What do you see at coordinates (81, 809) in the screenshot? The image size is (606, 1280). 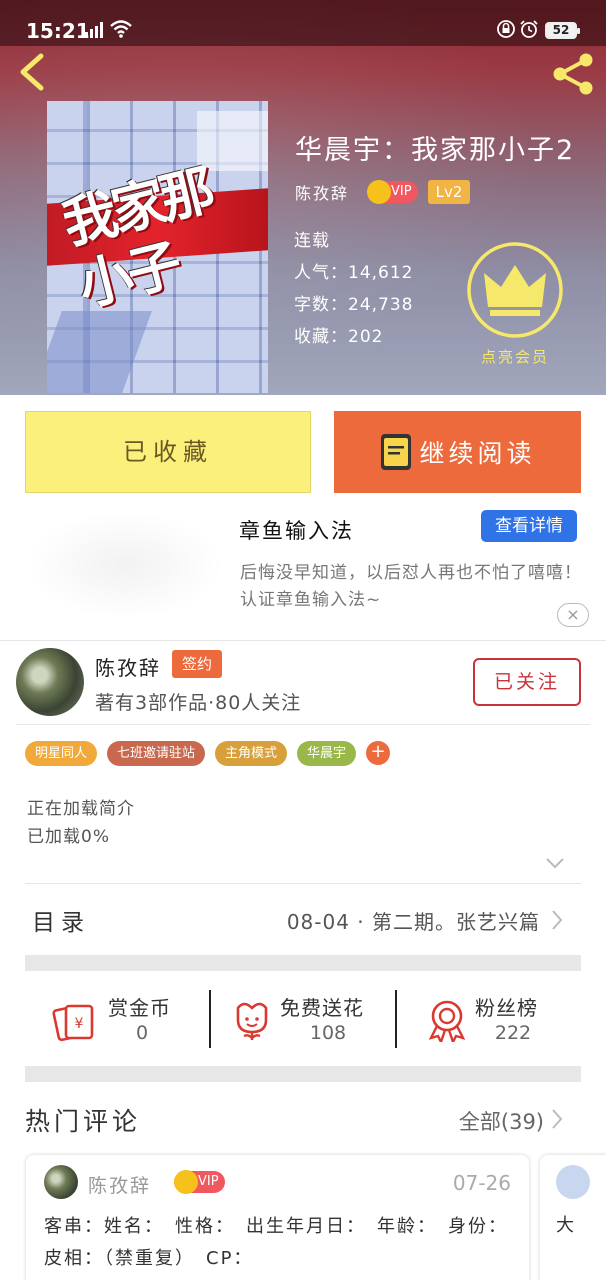 I see `intro-line: 正在加载简介` at bounding box center [81, 809].